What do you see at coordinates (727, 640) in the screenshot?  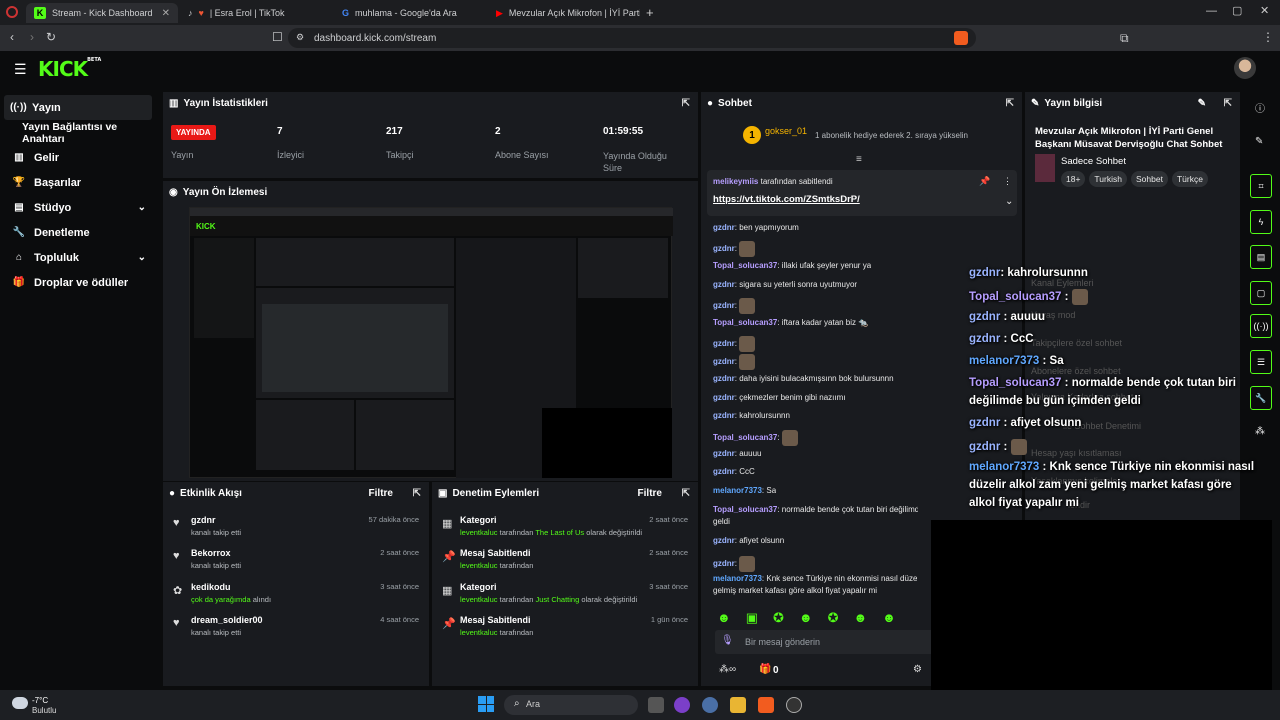 I see `microphone-icon: 🎙` at bounding box center [727, 640].